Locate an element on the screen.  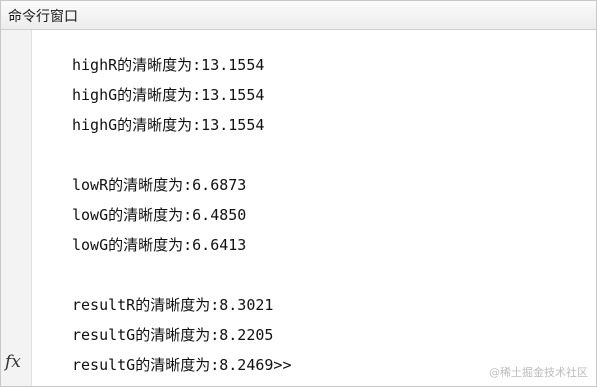
command-prompt-line: resultG的清晰度为:8.2469>> is located at coordinates (182, 365).